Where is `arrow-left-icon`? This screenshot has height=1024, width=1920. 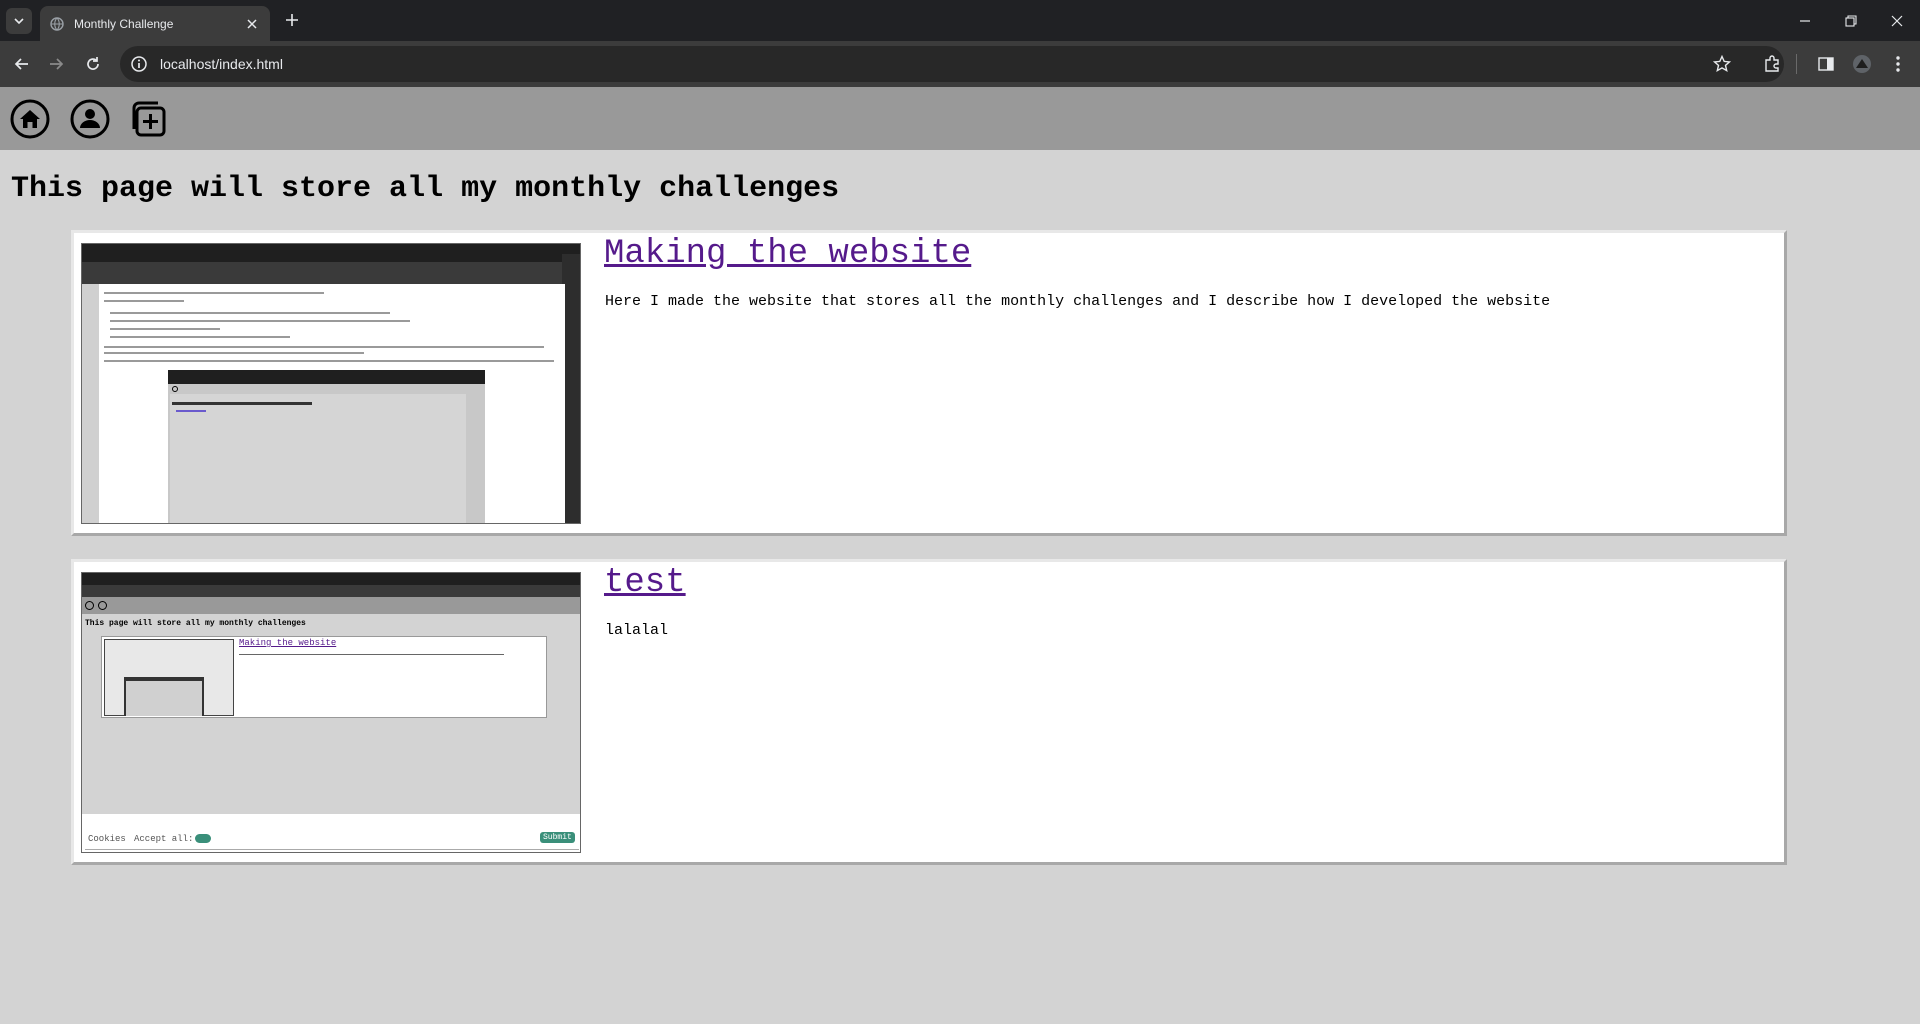 arrow-left-icon is located at coordinates (21, 64).